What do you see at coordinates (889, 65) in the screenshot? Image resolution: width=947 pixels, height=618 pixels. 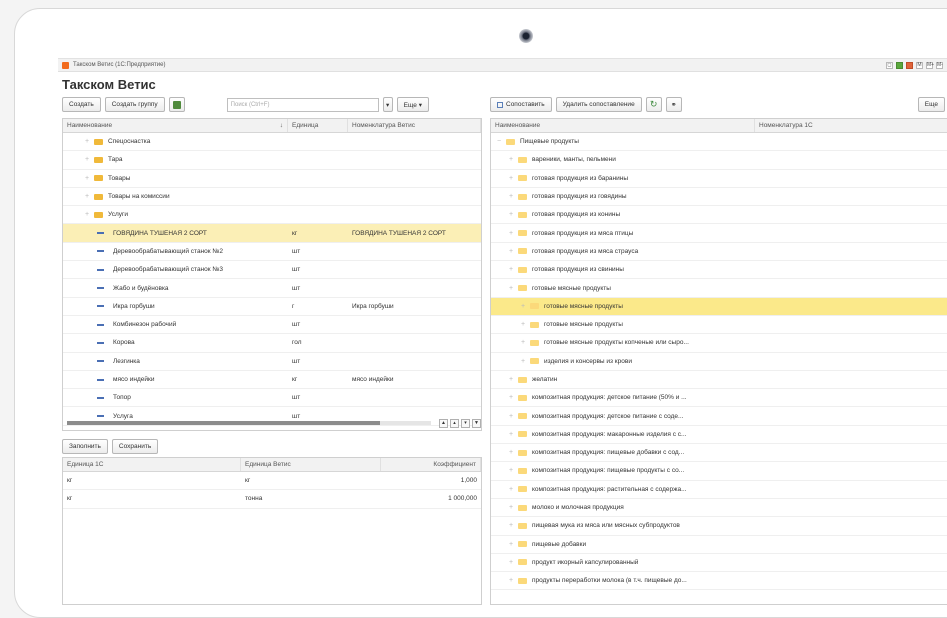 I see `tool-icon-1: ◻` at bounding box center [889, 65].